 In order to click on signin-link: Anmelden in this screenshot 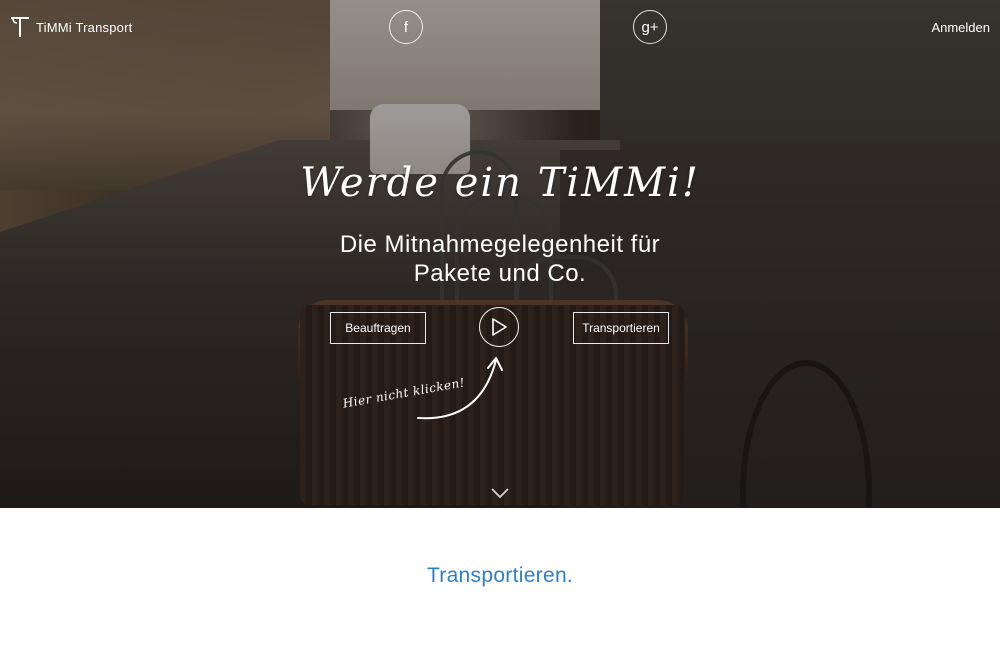, I will do `click(960, 27)`.